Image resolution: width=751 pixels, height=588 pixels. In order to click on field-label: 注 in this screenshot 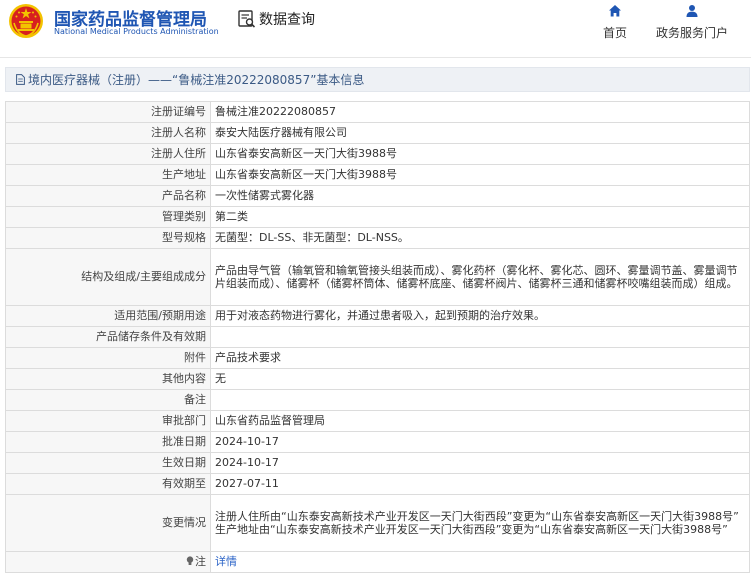, I will do `click(200, 562)`.